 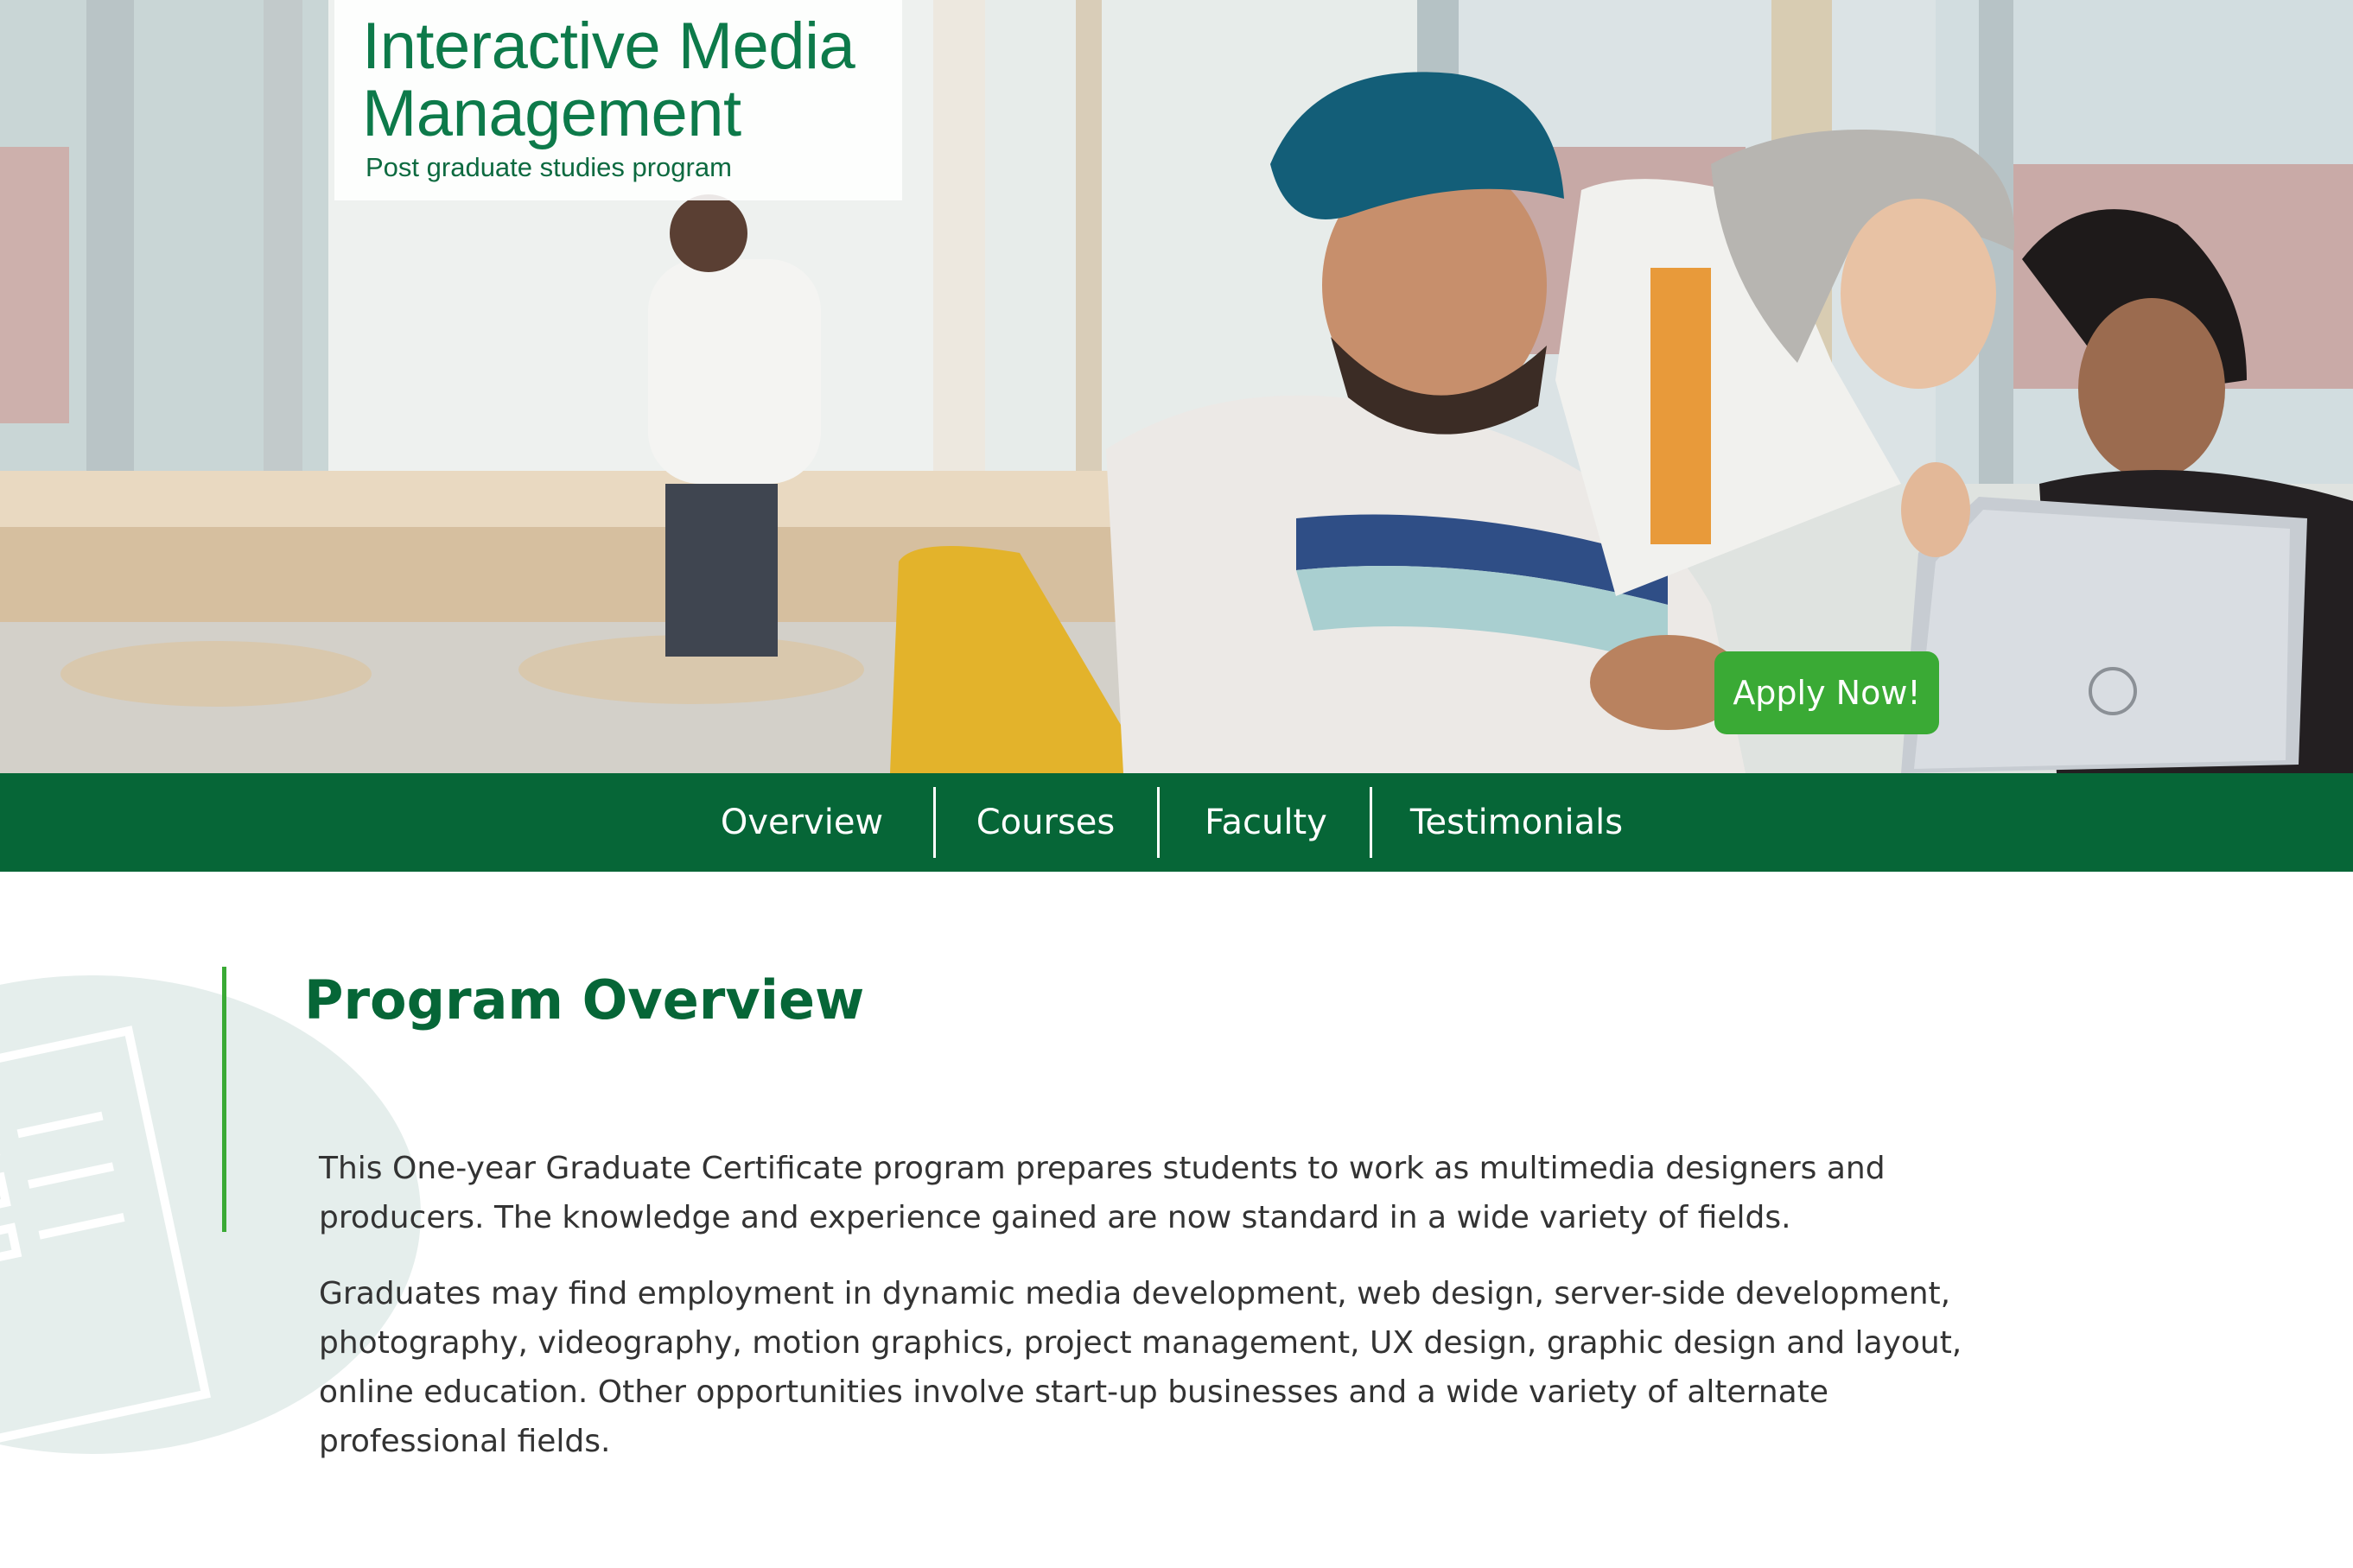 What do you see at coordinates (224, 1099) in the screenshot?
I see `heading-accent-bar` at bounding box center [224, 1099].